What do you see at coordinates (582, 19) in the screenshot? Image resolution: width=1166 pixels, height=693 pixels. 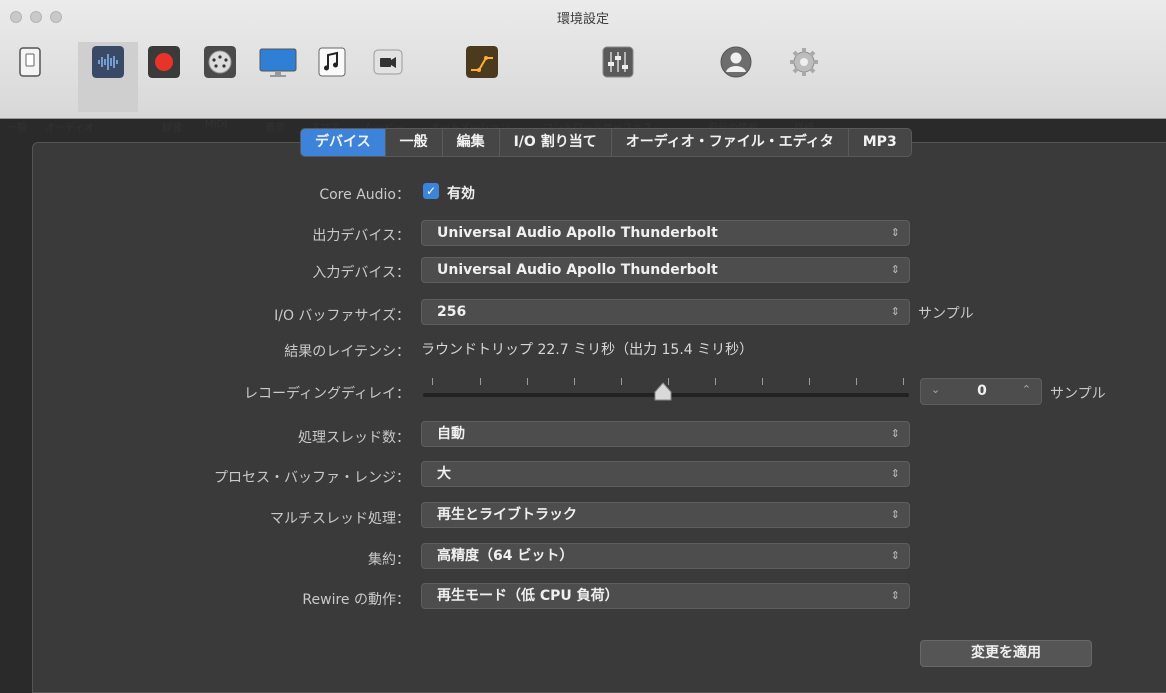 I see `window-title: 環境設定` at bounding box center [582, 19].